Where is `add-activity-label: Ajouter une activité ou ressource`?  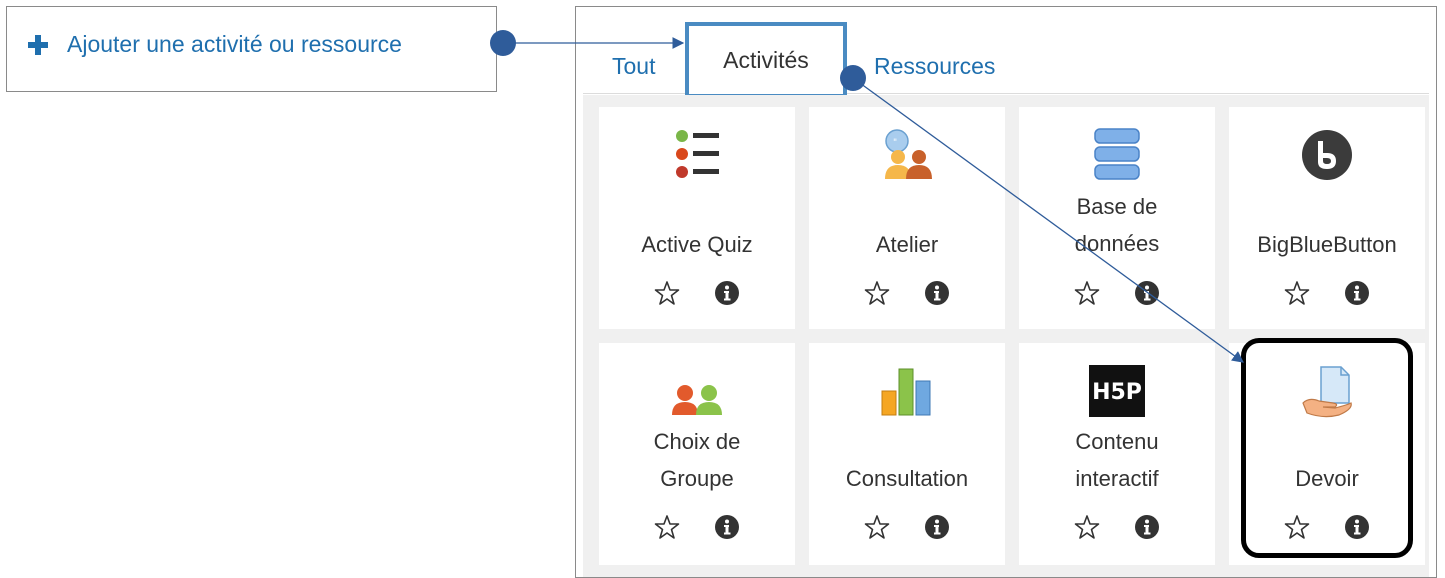 add-activity-label: Ajouter une activité ou ressource is located at coordinates (234, 44).